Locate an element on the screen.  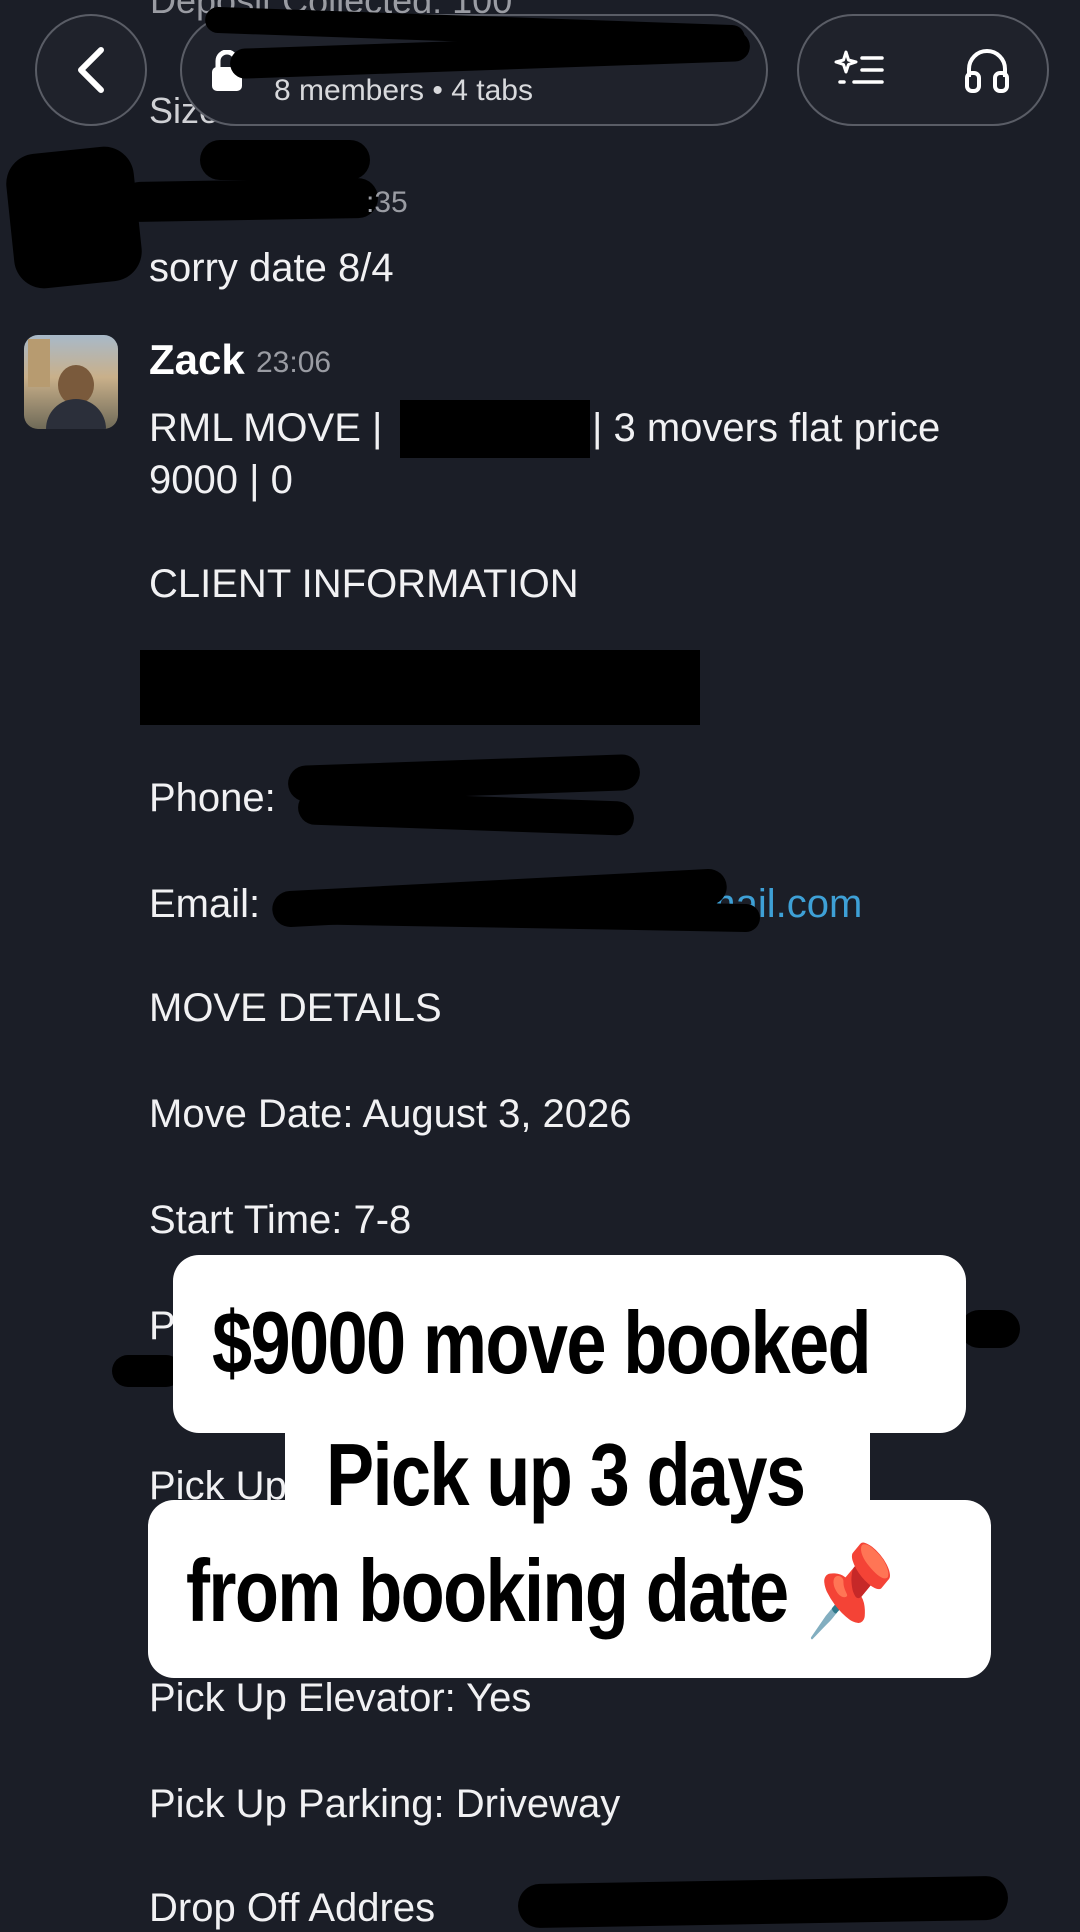
move-details-heading: MOVE DETAILS is located at coordinates (295, 1008).